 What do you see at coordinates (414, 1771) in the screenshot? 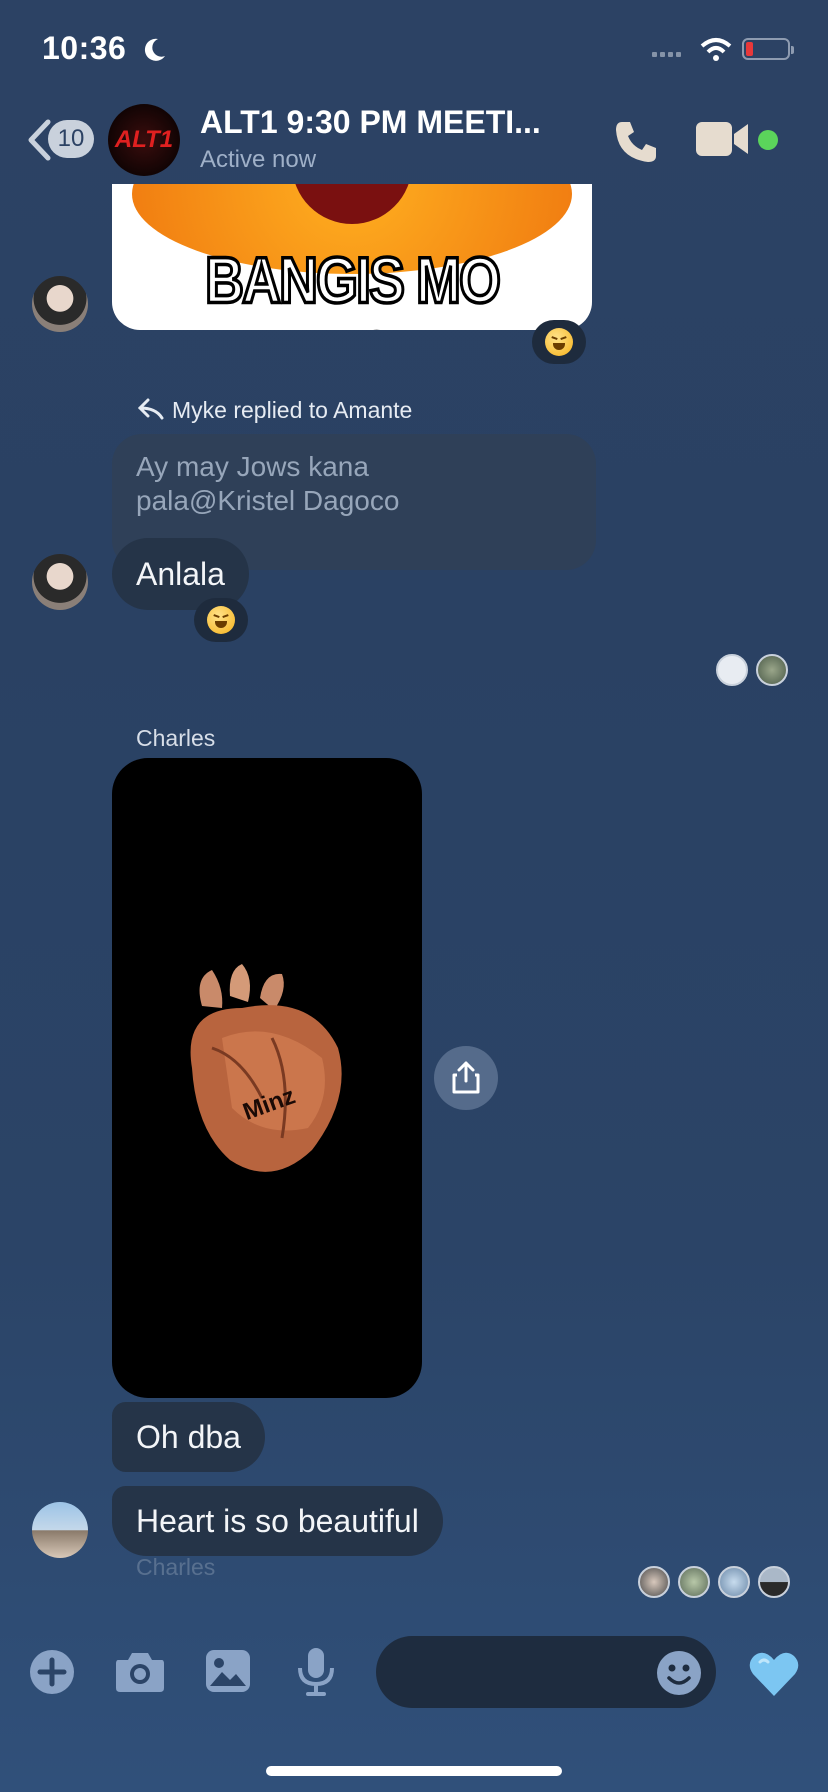
I see `home-indicator` at bounding box center [414, 1771].